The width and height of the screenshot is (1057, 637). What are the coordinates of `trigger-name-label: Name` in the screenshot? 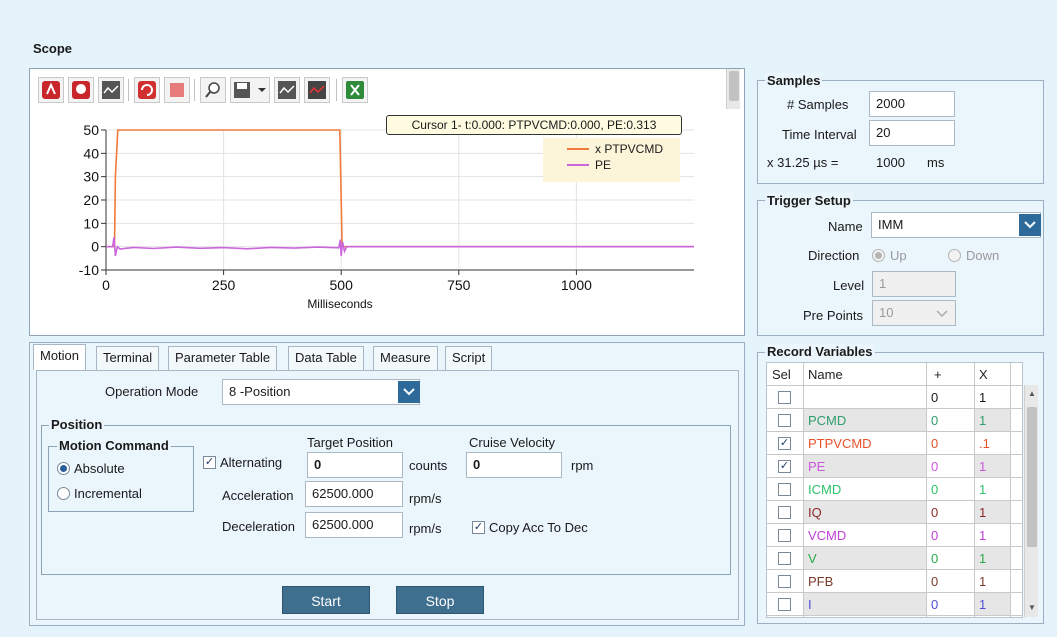 It's located at (845, 226).